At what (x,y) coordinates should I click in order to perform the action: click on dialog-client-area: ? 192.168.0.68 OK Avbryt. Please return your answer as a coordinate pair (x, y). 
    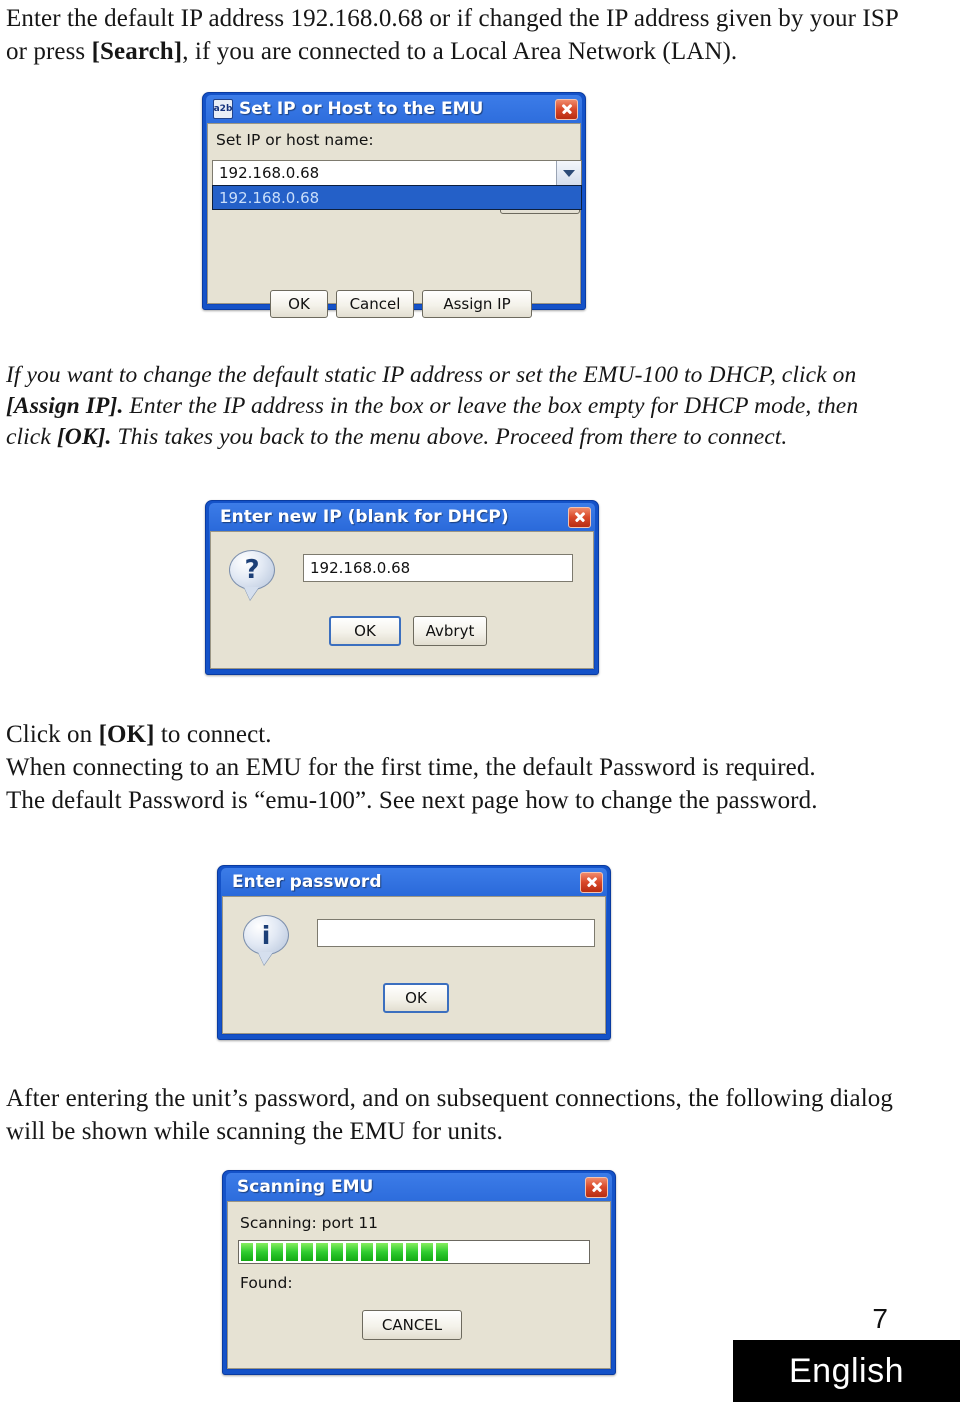
    Looking at the image, I should click on (402, 600).